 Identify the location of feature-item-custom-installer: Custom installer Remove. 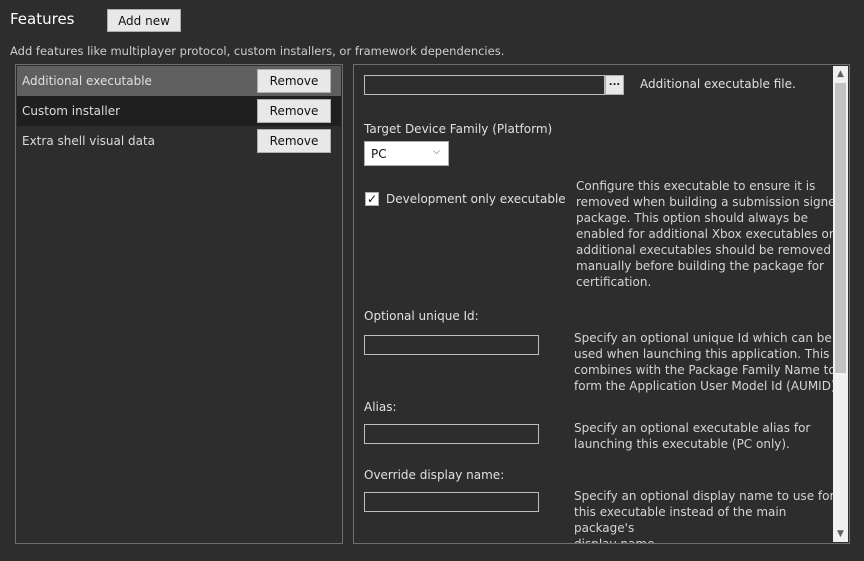
(179, 111).